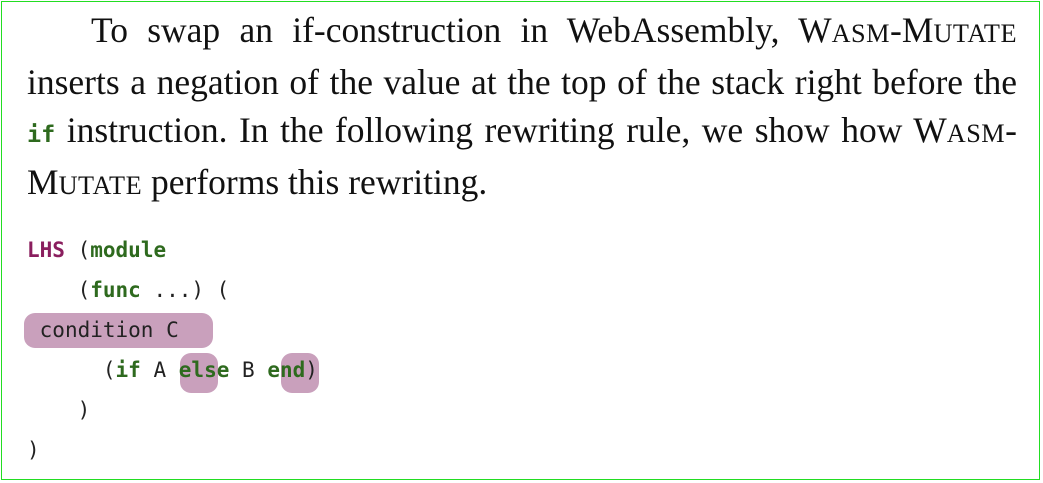 This screenshot has height=483, width=1043. Describe the element at coordinates (46, 250) in the screenshot. I see `lhs-label: LHS` at that location.